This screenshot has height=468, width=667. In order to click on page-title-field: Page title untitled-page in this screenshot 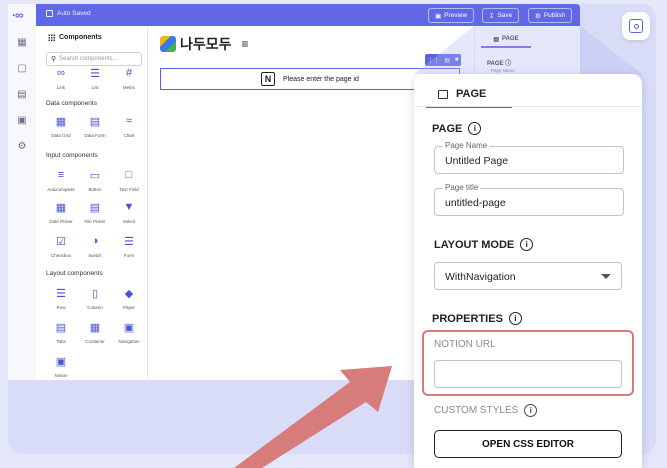, I will do `click(529, 199)`.